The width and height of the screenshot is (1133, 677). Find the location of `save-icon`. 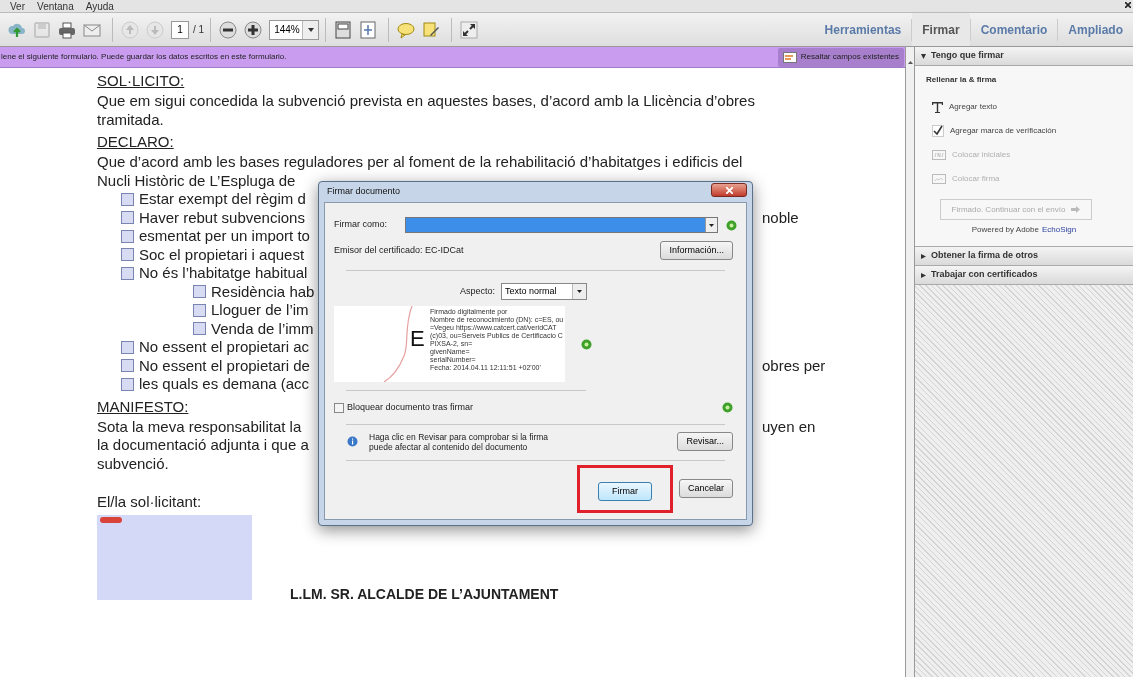

save-icon is located at coordinates (42, 29).